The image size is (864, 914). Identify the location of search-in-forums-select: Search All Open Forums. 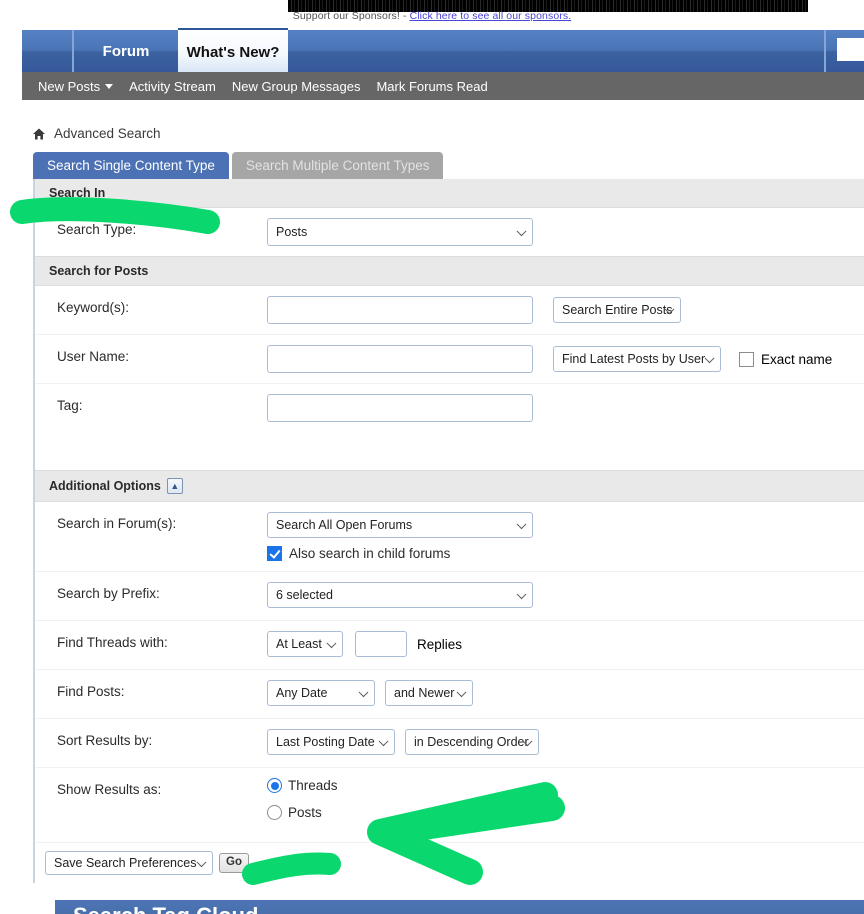
(400, 525).